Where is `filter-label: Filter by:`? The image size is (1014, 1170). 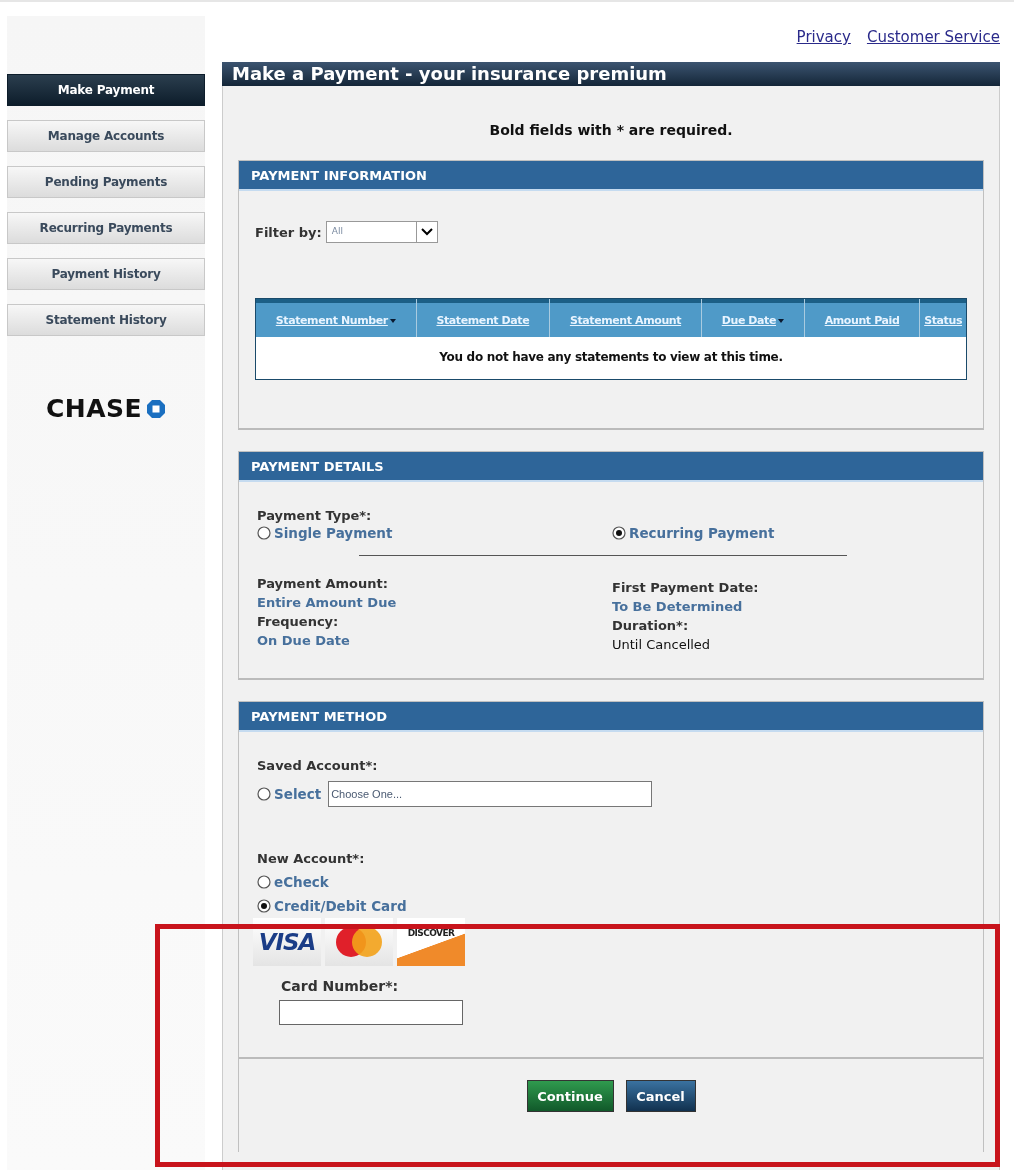 filter-label: Filter by: is located at coordinates (288, 232).